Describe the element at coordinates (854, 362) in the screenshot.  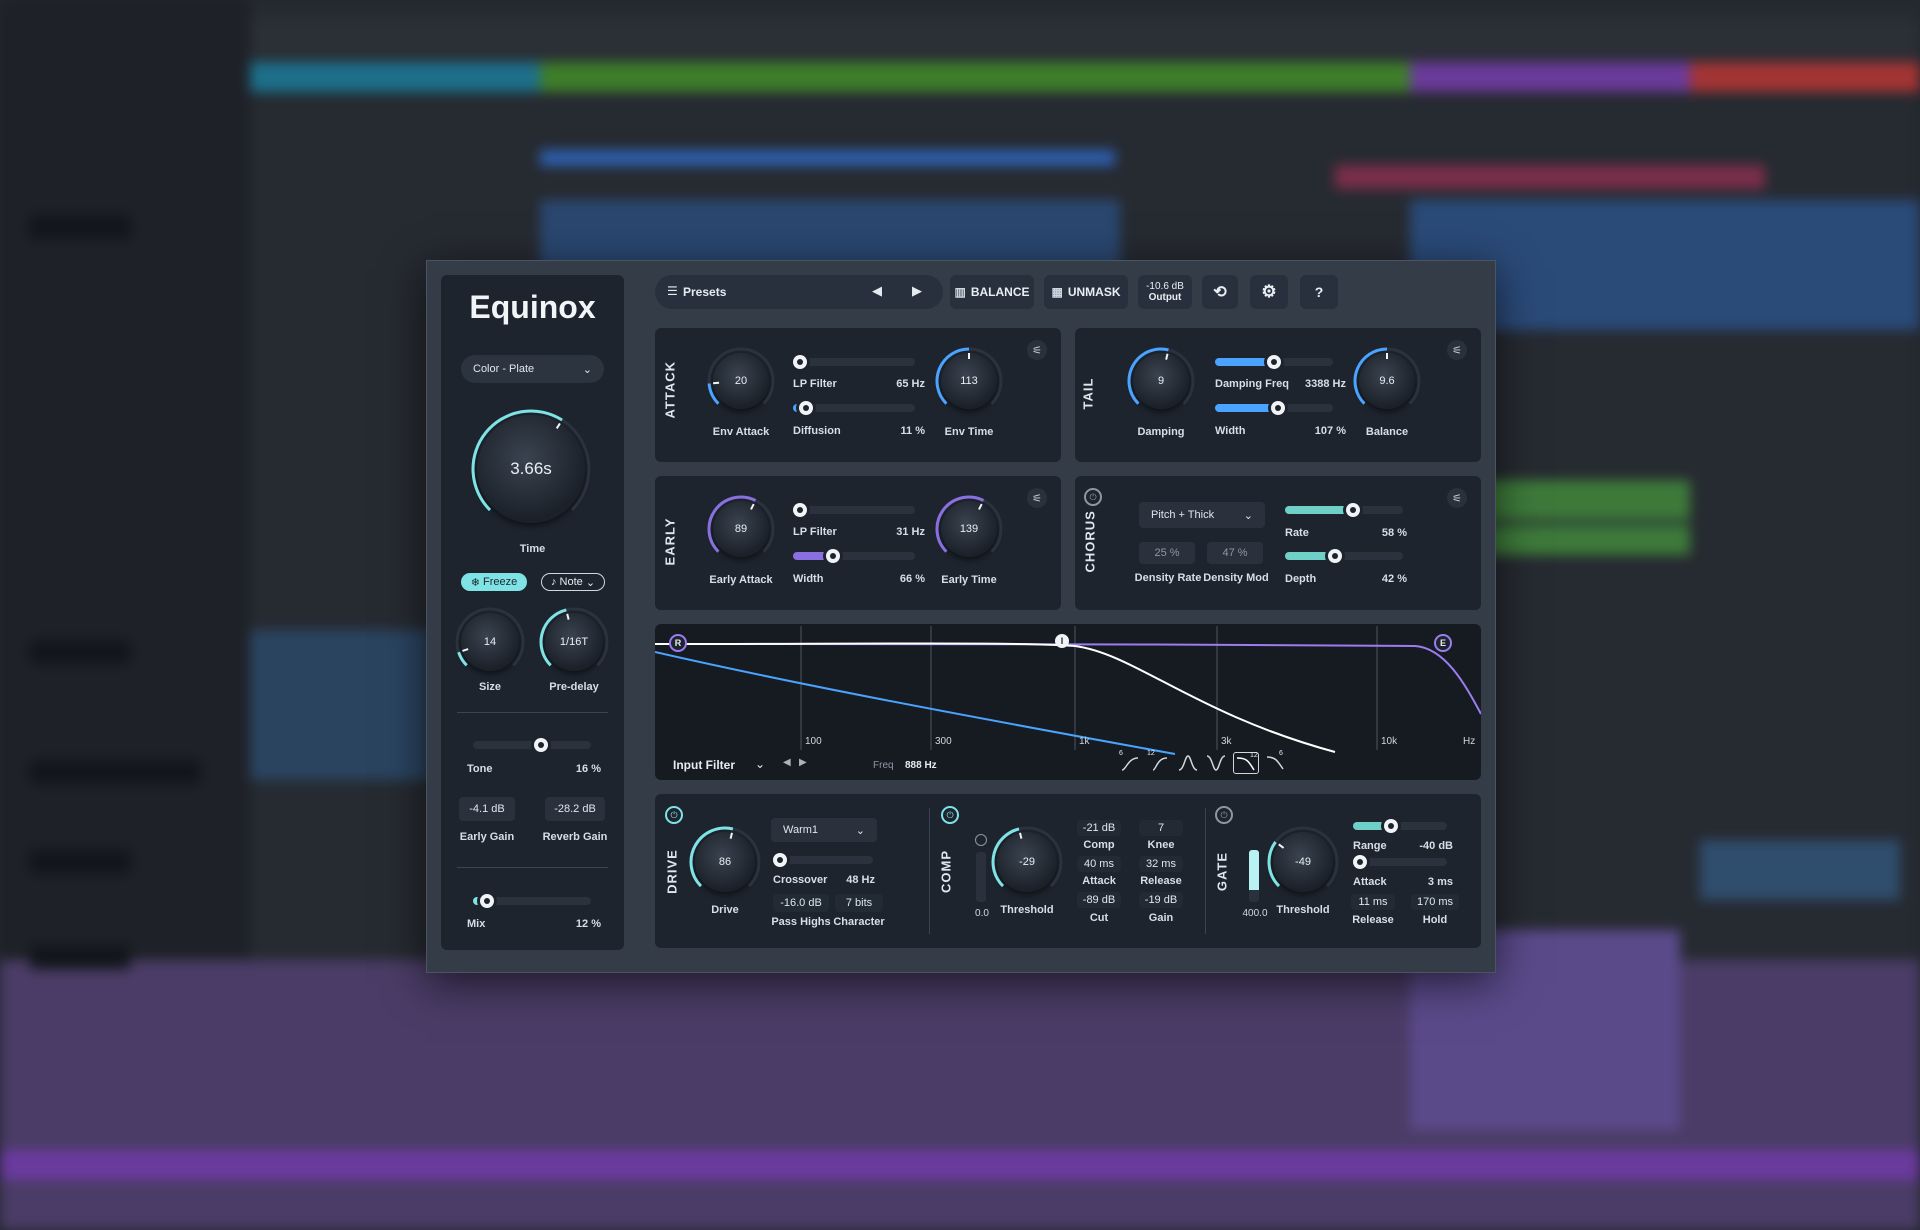
I see `attack-lp-filter-slider` at that location.